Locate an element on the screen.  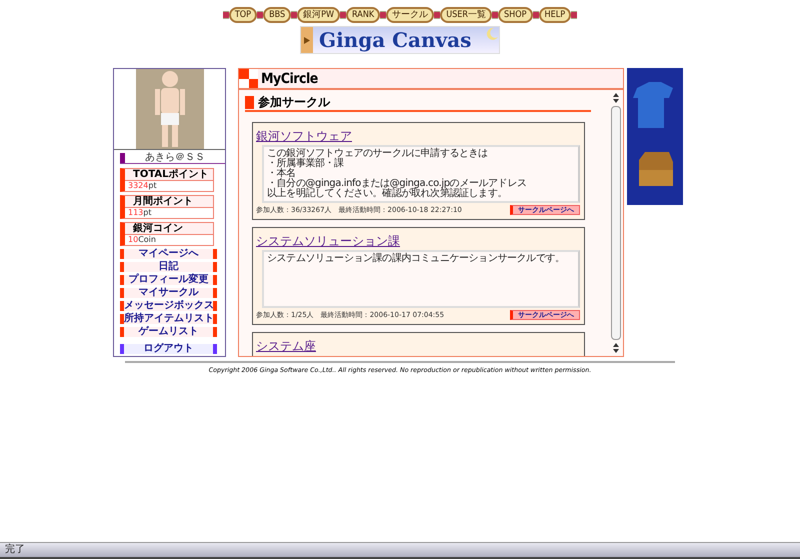
circle-name-link: システム座 is located at coordinates (286, 346).